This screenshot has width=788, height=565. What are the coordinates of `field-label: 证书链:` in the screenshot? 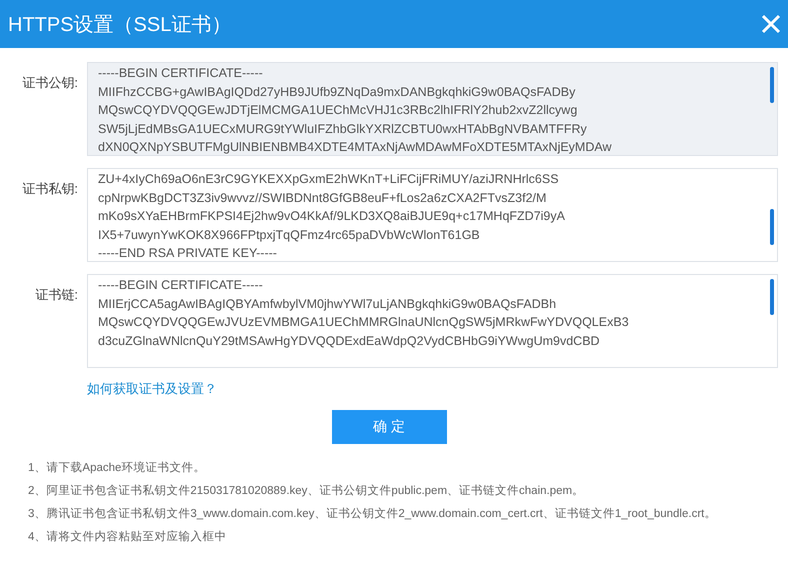 It's located at (56, 295).